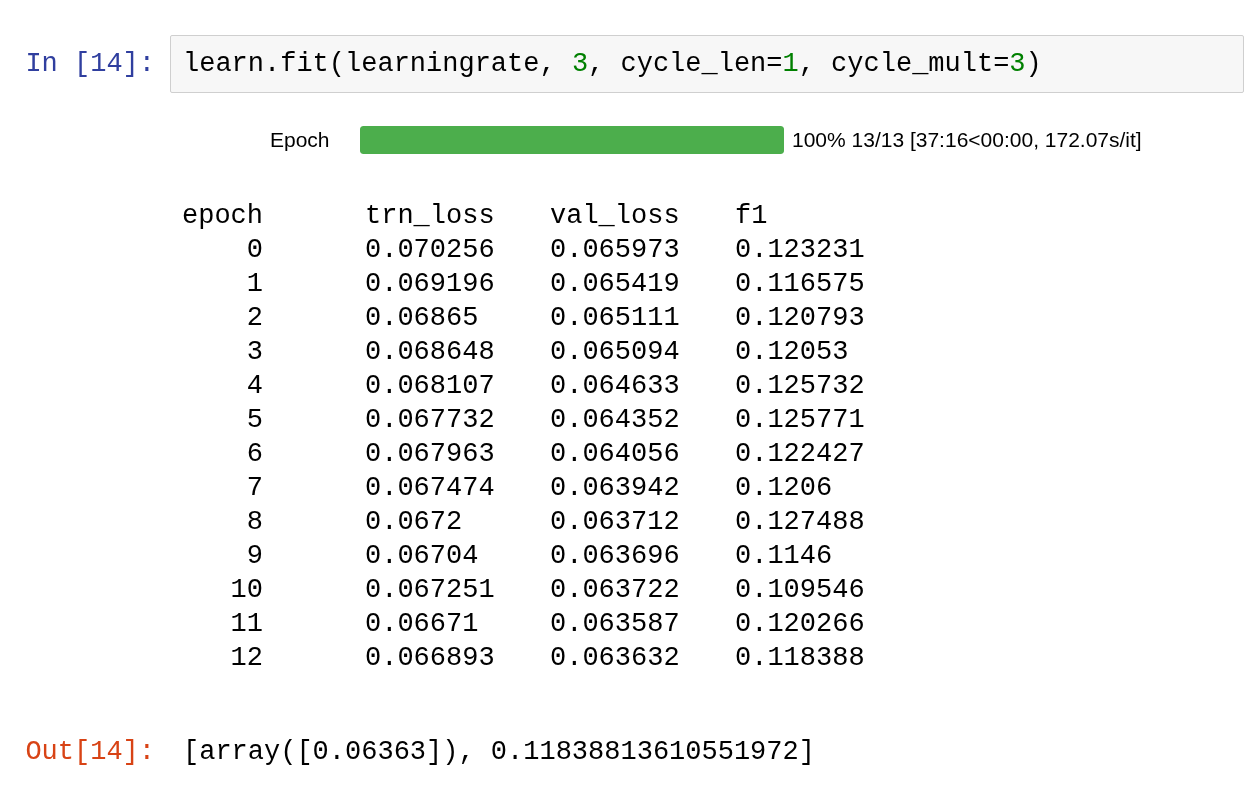 The width and height of the screenshot is (1244, 790). What do you see at coordinates (300, 140) in the screenshot?
I see `progress-label: Epoch` at bounding box center [300, 140].